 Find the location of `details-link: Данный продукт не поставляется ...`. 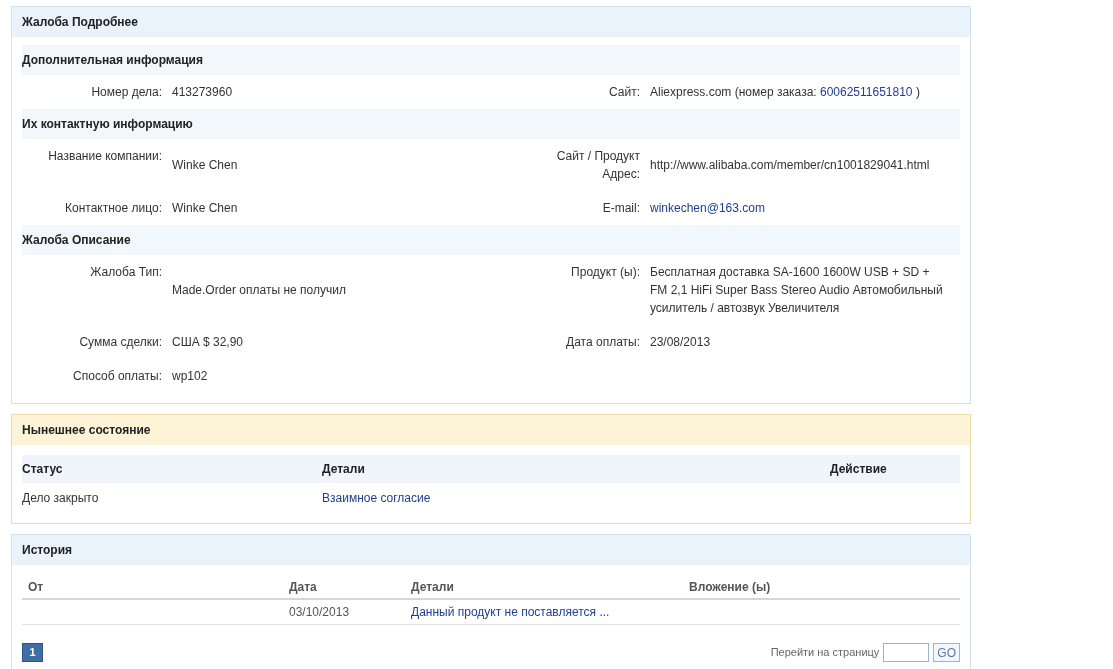

details-link: Данный продукт не поставляется ... is located at coordinates (510, 612).